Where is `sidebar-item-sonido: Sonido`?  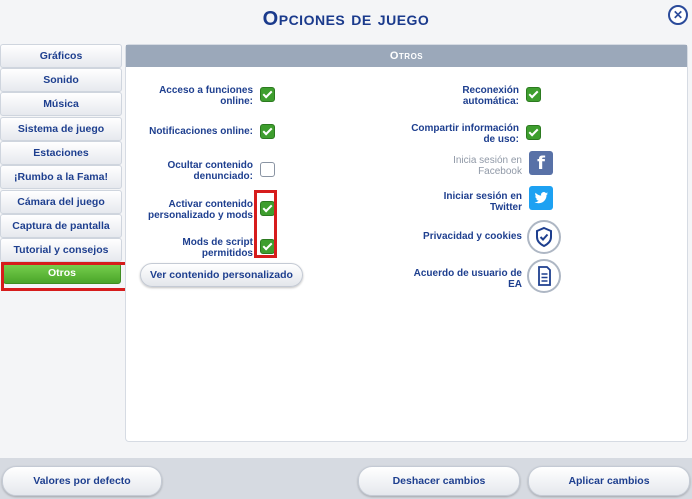
sidebar-item-sonido: Sonido is located at coordinates (61, 80).